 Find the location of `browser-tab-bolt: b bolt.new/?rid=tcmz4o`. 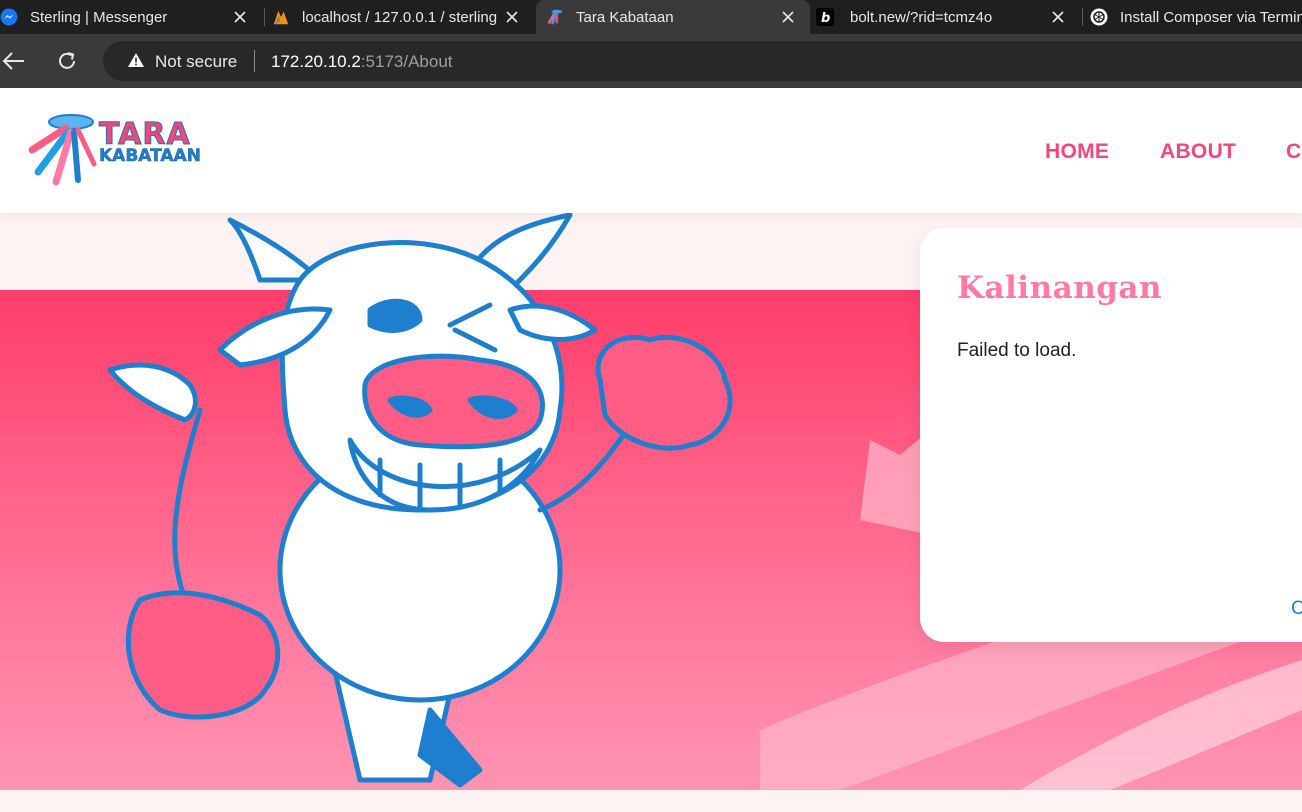

browser-tab-bolt: b bolt.new/?rid=tcmz4o is located at coordinates (948, 17).